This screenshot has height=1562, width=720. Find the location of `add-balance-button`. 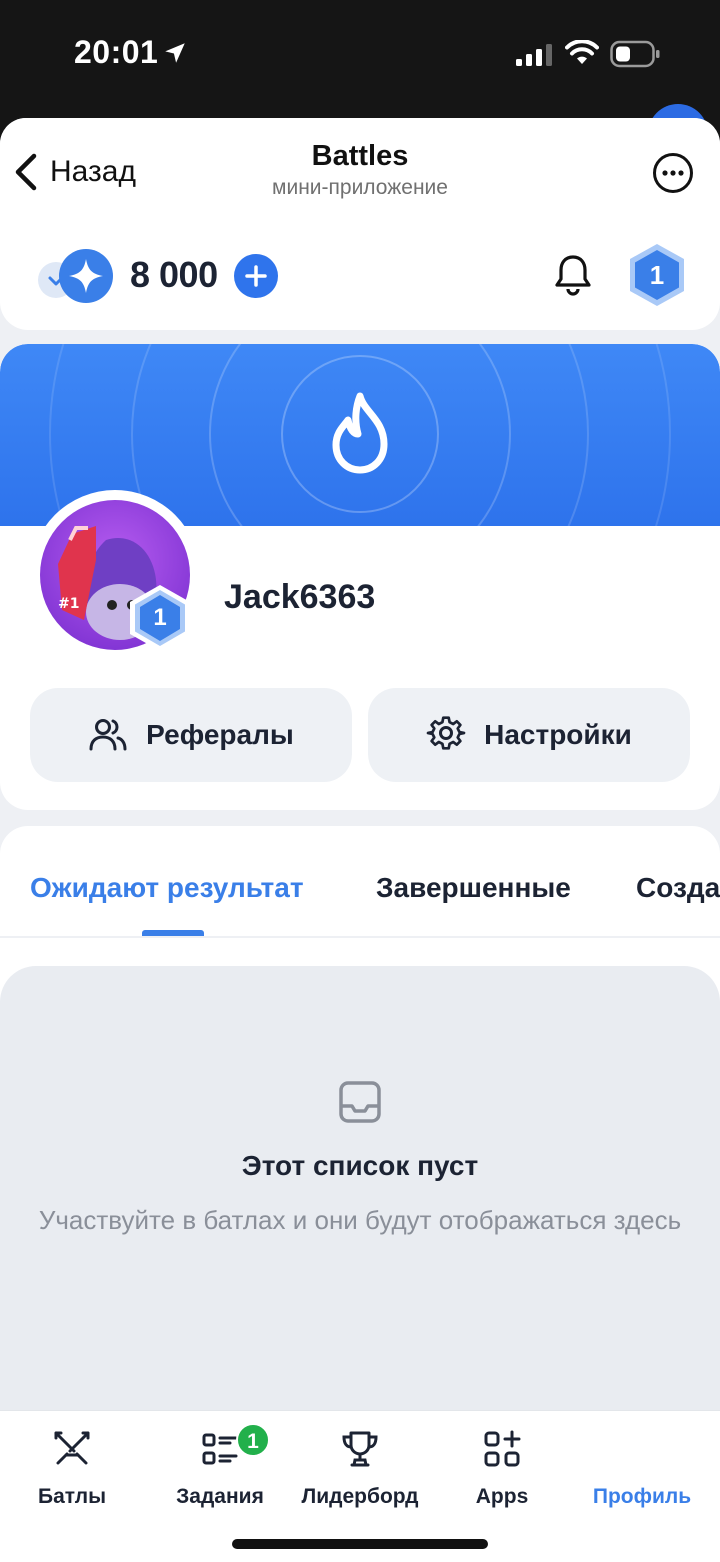

add-balance-button is located at coordinates (256, 276).